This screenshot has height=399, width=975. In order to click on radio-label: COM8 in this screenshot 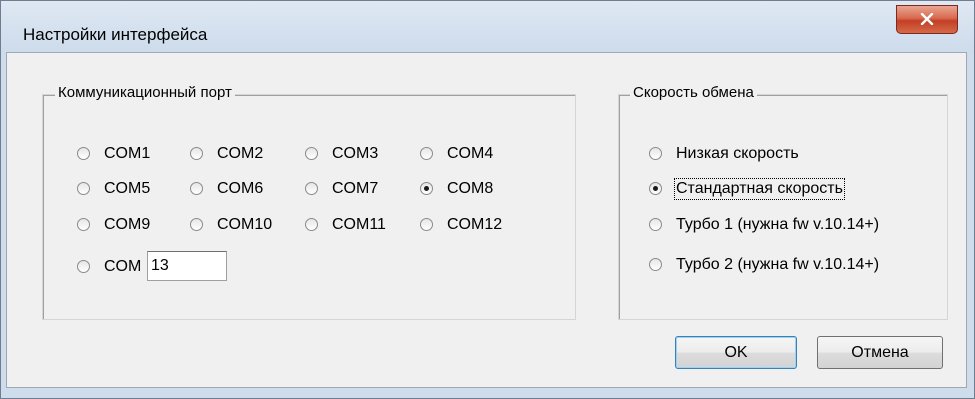, I will do `click(470, 188)`.